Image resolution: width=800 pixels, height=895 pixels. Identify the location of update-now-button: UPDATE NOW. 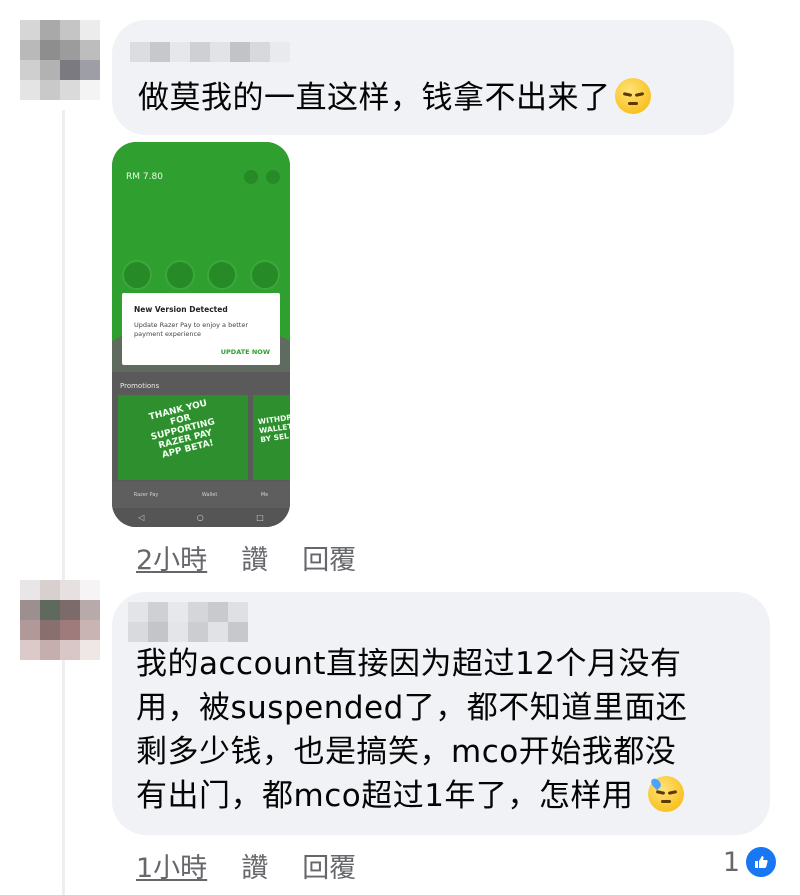
(245, 352).